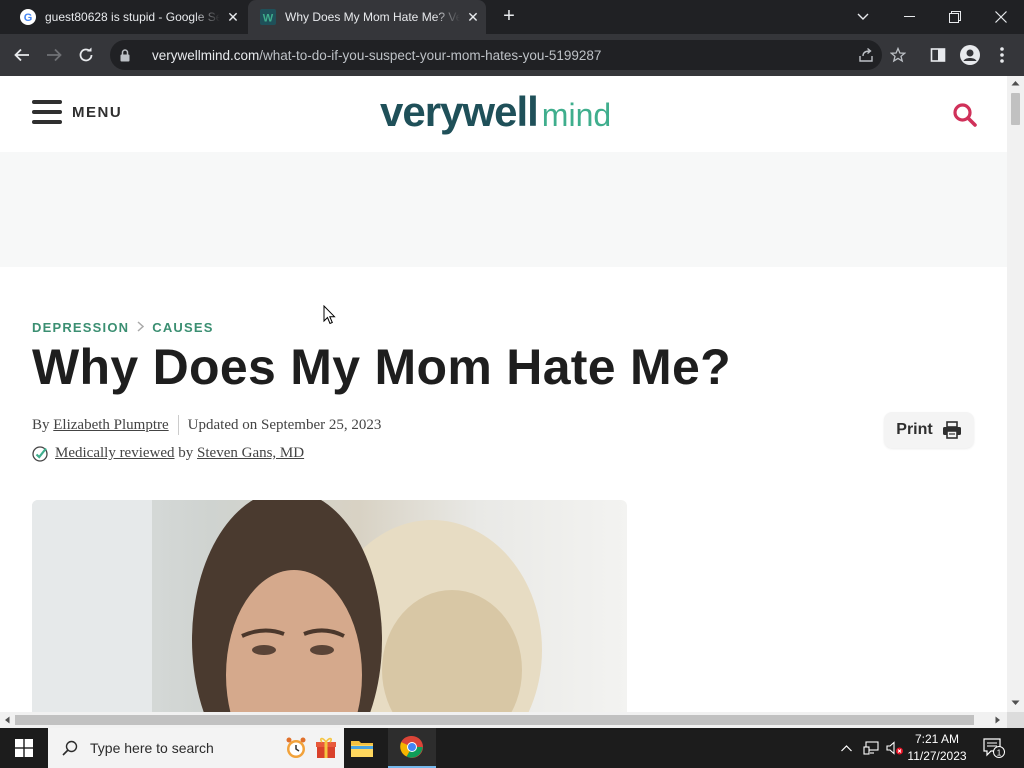 This screenshot has width=1024, height=768. Describe the element at coordinates (494, 720) in the screenshot. I see `horizontal-scroll-thumb` at that location.